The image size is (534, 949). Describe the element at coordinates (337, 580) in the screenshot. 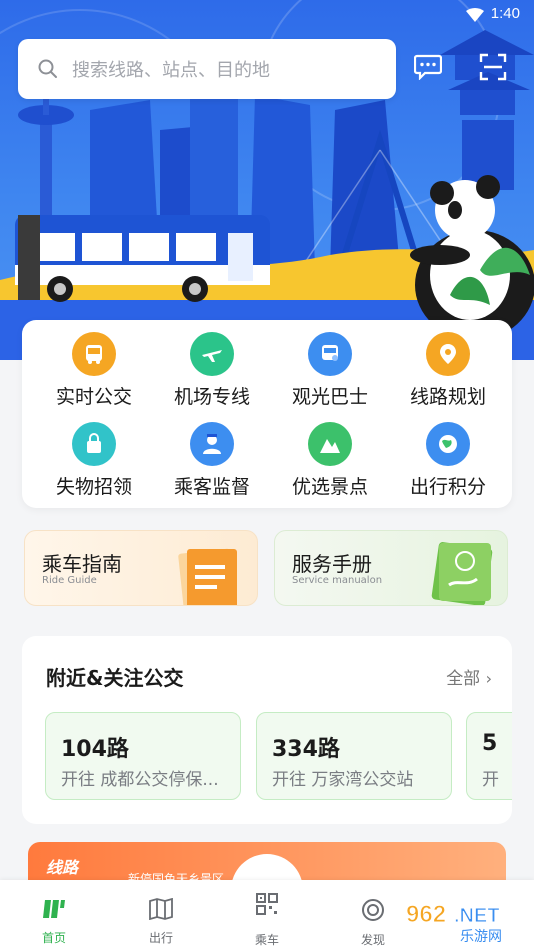

I see `service-manual-subtitle: Service manualon` at that location.